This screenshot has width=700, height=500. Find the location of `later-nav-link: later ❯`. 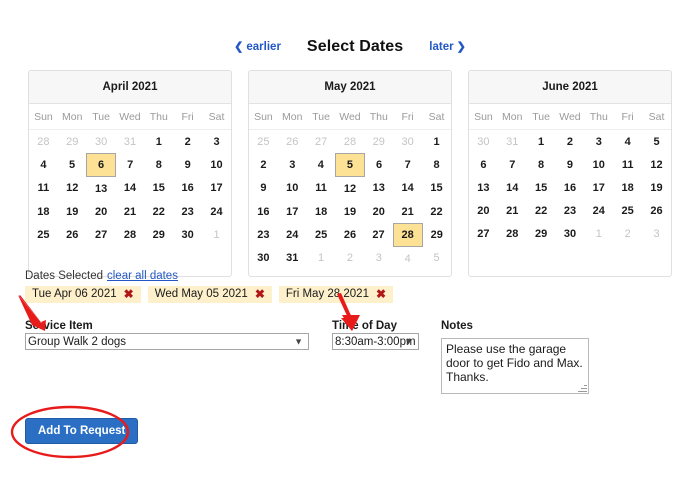

later-nav-link: later ❯ is located at coordinates (447, 47).